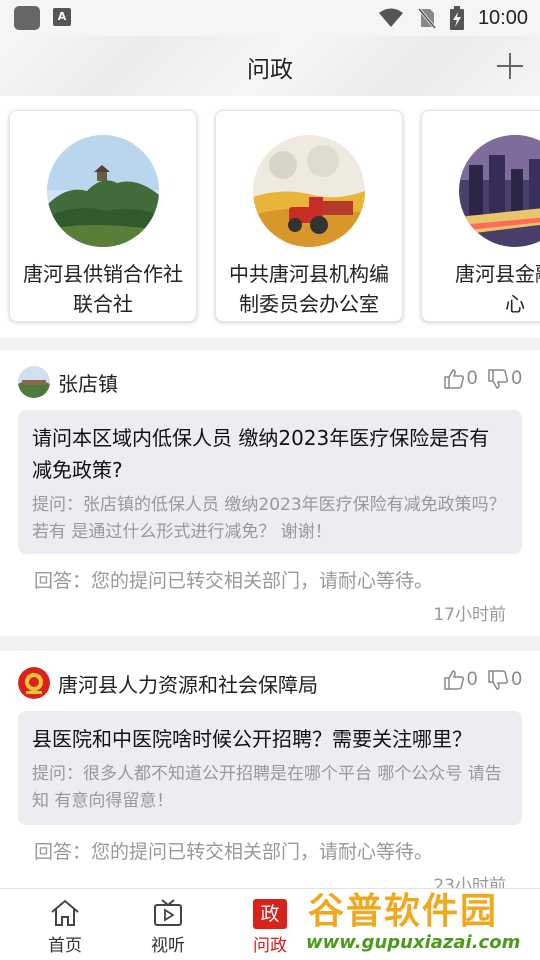 The width and height of the screenshot is (540, 960). Describe the element at coordinates (103, 274) in the screenshot. I see `department-name-line: 唐河县供销合作社` at that location.